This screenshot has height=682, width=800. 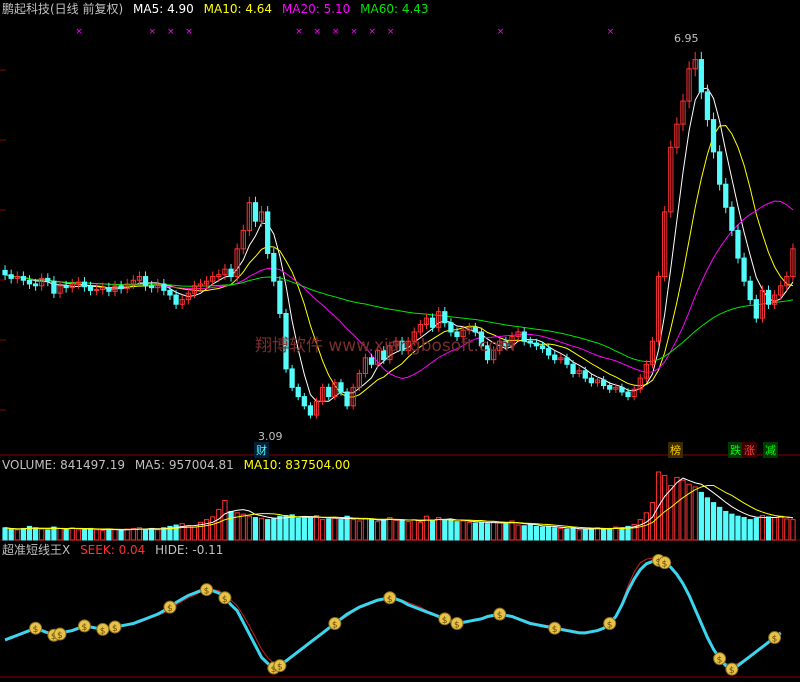 What do you see at coordinates (394, 9) in the screenshot?
I see `ma60-value: MA60: 4.43` at bounding box center [394, 9].